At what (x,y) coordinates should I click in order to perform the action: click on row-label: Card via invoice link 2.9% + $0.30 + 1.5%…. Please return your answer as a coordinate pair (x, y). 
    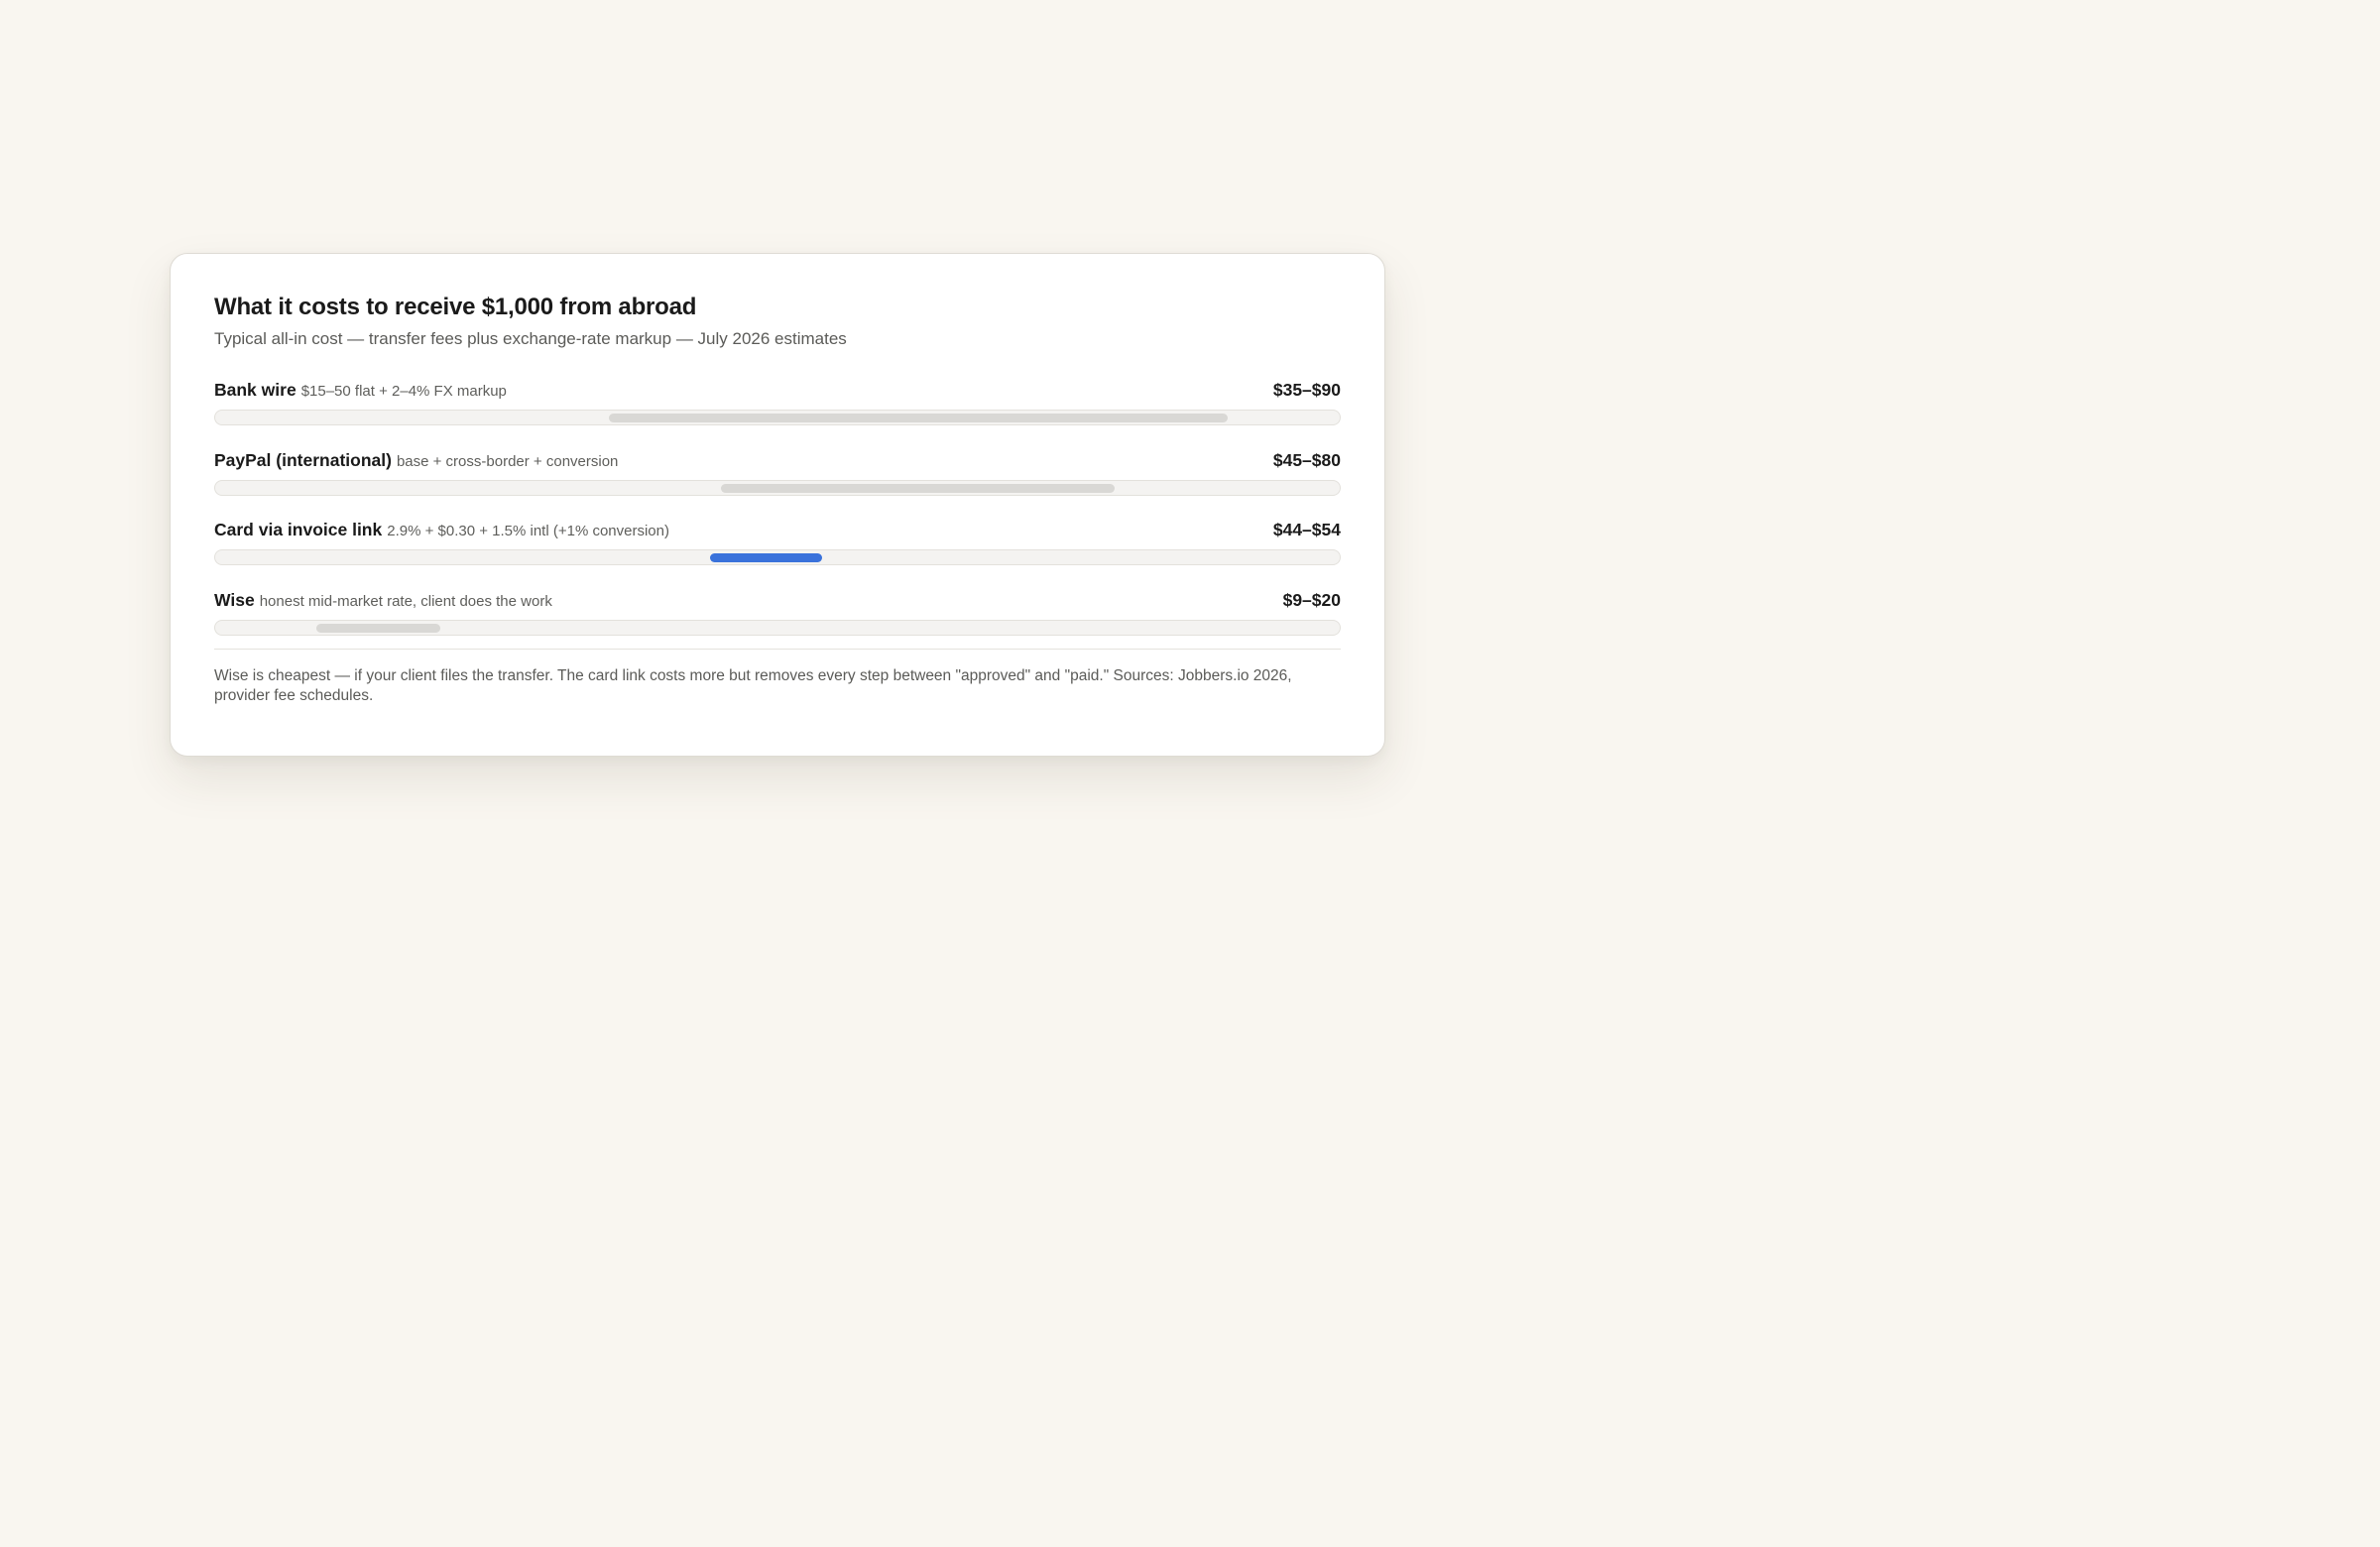
    Looking at the image, I should click on (441, 530).